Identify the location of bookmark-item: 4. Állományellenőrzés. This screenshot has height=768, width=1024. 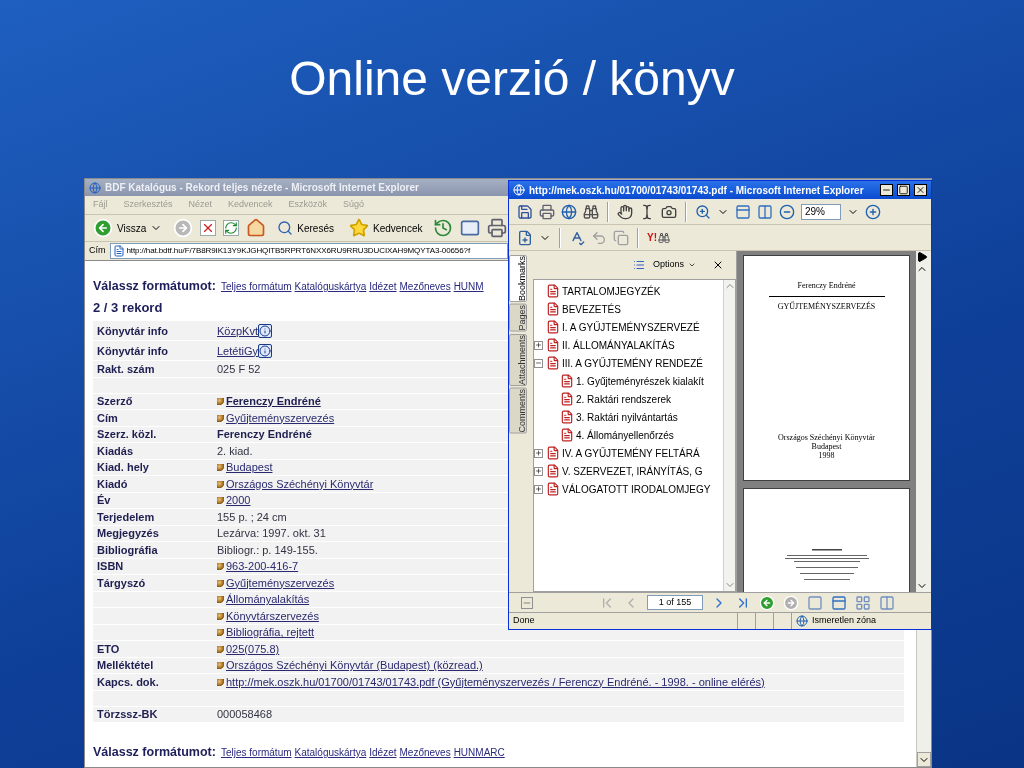
(625, 435).